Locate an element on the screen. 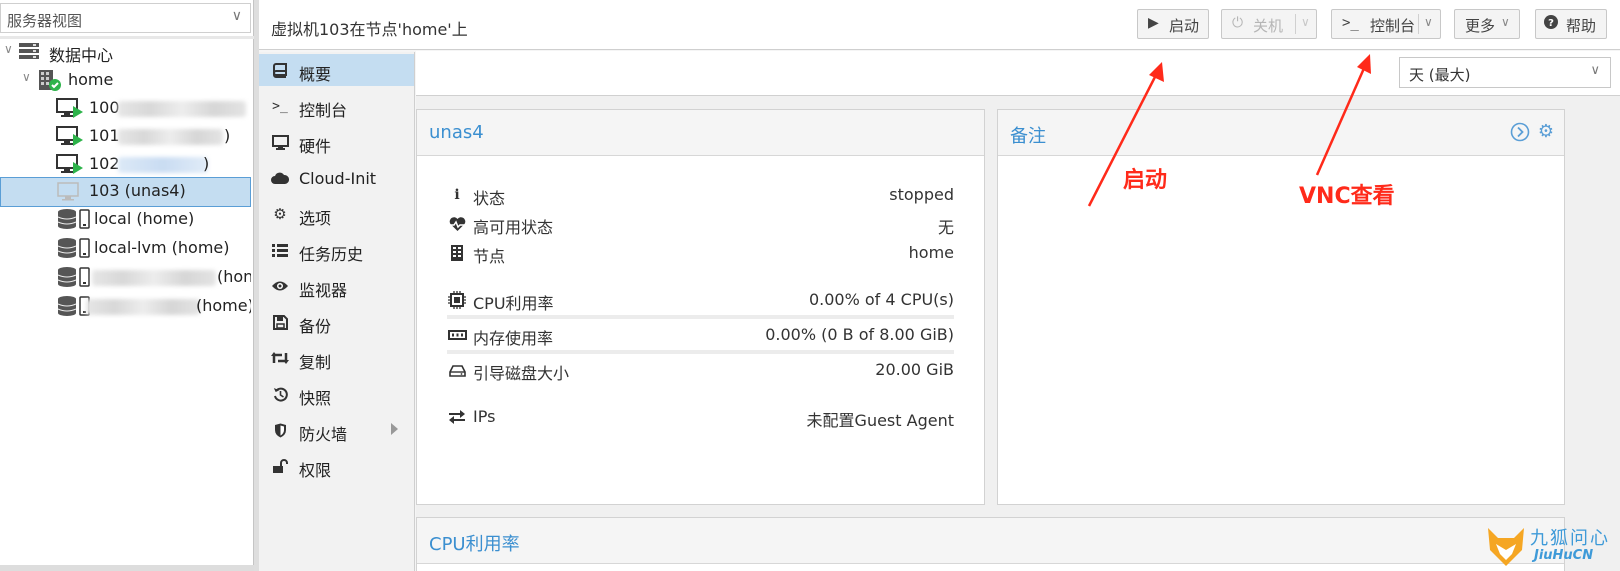 This screenshot has height=571, width=1620. watermark: 九狐问心 JiuHuCN is located at coordinates (1553, 546).